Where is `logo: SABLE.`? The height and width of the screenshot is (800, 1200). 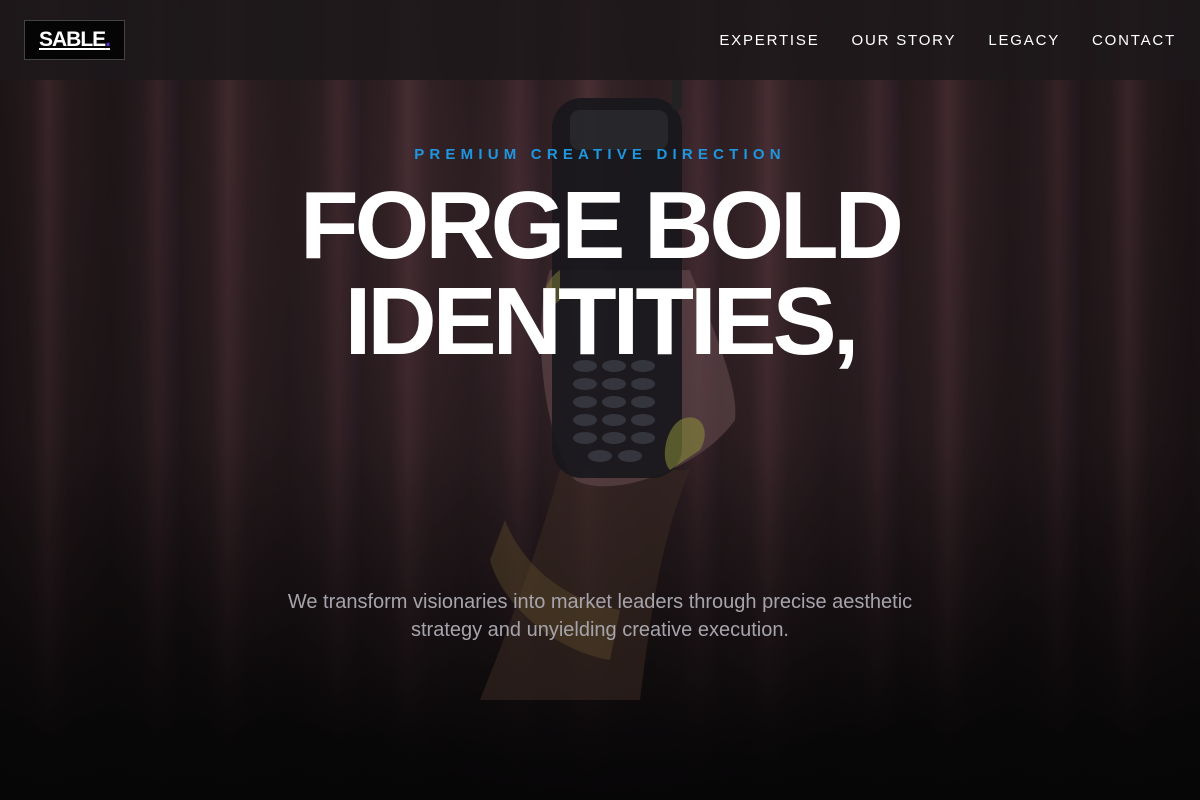 logo: SABLE. is located at coordinates (74, 40).